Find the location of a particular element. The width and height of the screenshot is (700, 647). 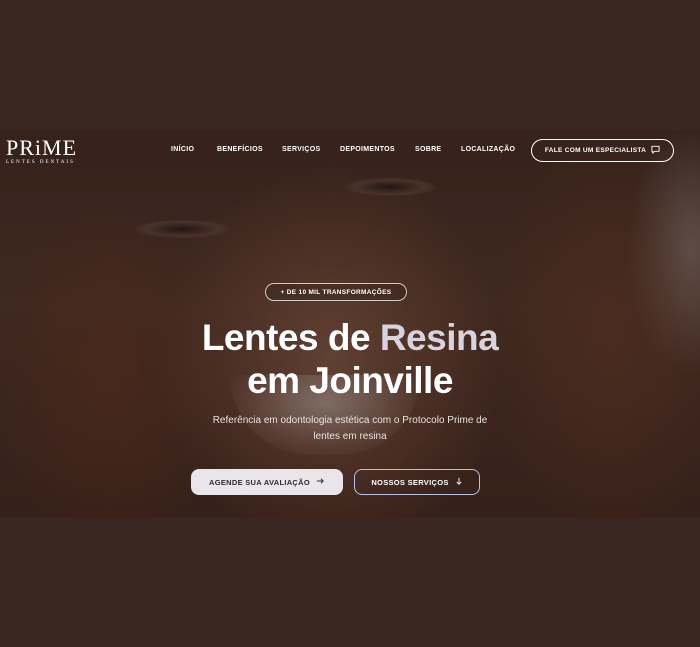

schedule-label: AGENDE SUA AVALIAÇÃO is located at coordinates (259, 482).